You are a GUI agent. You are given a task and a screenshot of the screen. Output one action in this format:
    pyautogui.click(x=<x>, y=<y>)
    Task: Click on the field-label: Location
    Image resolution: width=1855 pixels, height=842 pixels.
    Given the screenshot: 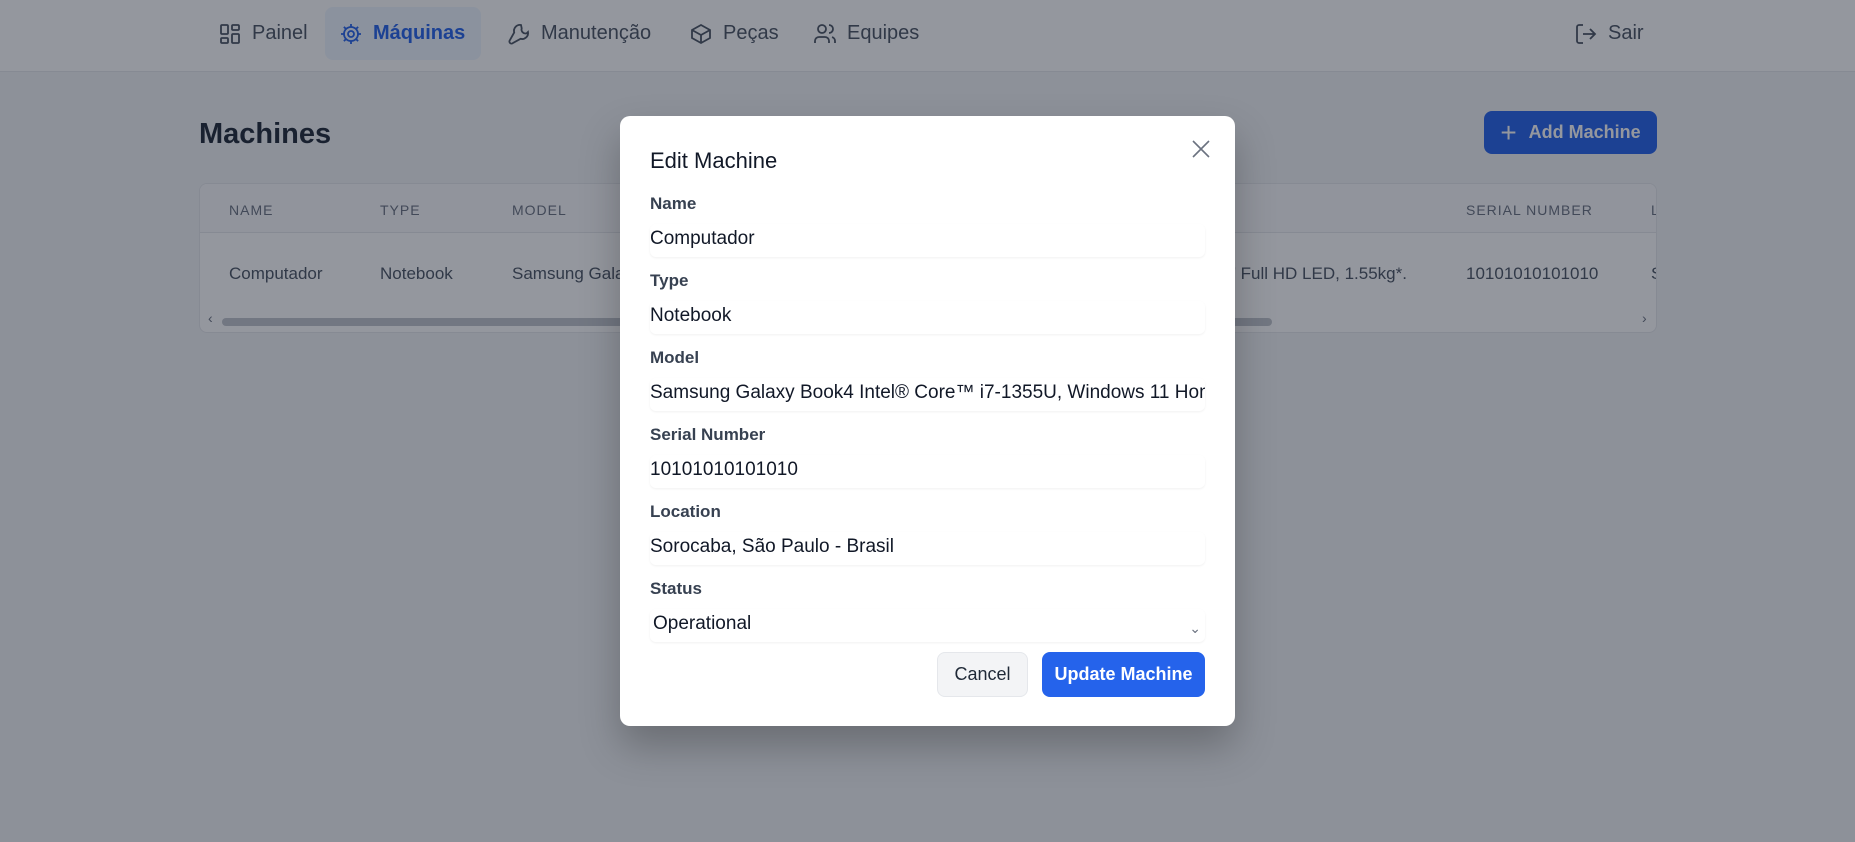 What is the action you would take?
    pyautogui.click(x=685, y=511)
    